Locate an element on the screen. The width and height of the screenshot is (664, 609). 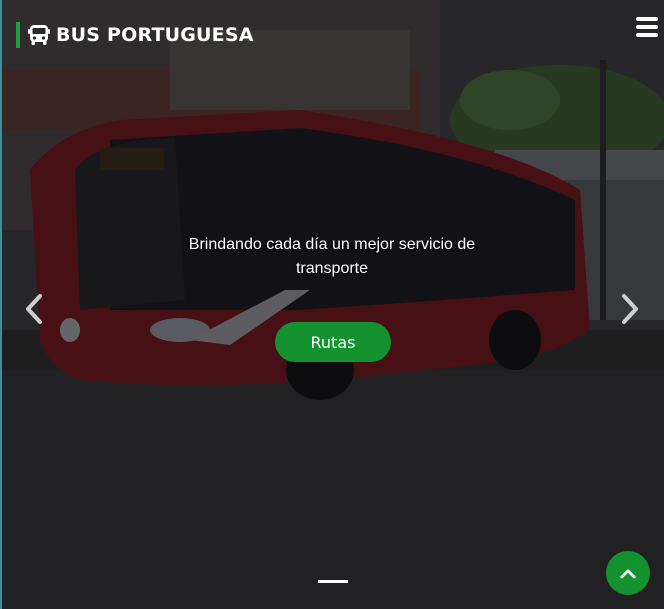
brand-logo: BUS PORTUGUESA is located at coordinates (135, 35).